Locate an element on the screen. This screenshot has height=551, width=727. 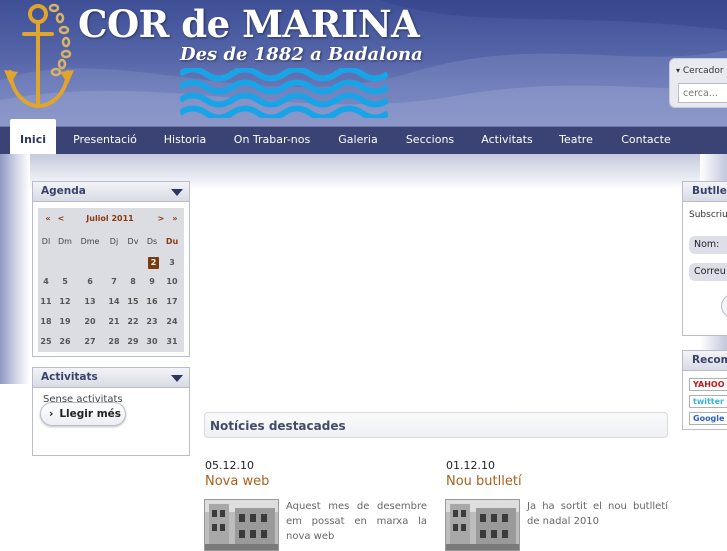
calendar-day: 23 is located at coordinates (152, 322).